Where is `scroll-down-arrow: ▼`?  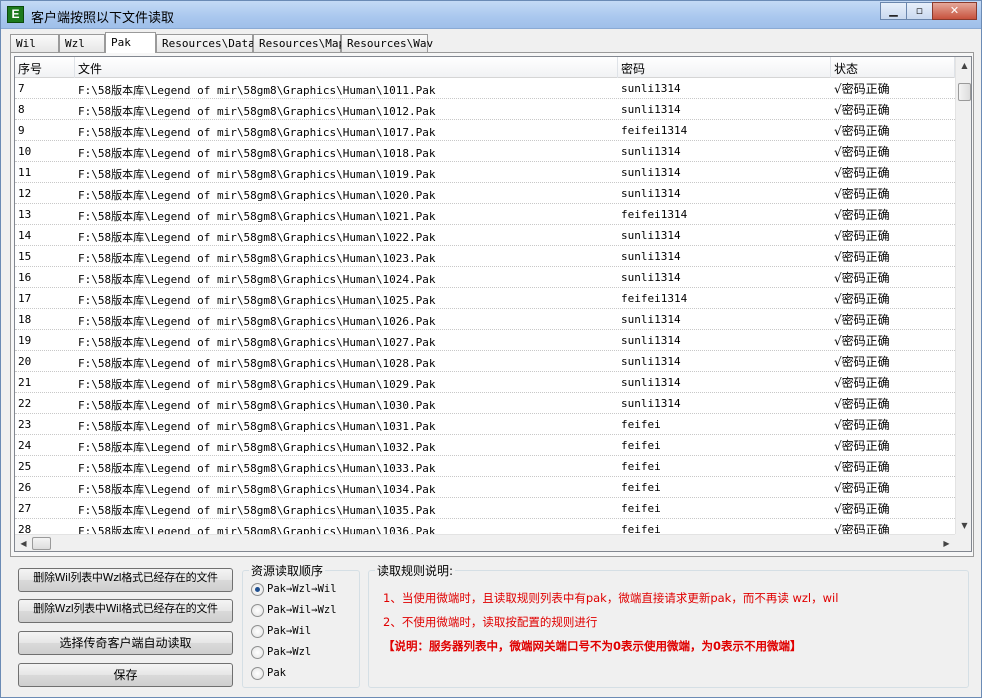
scroll-down-arrow: ▼ is located at coordinates (963, 525).